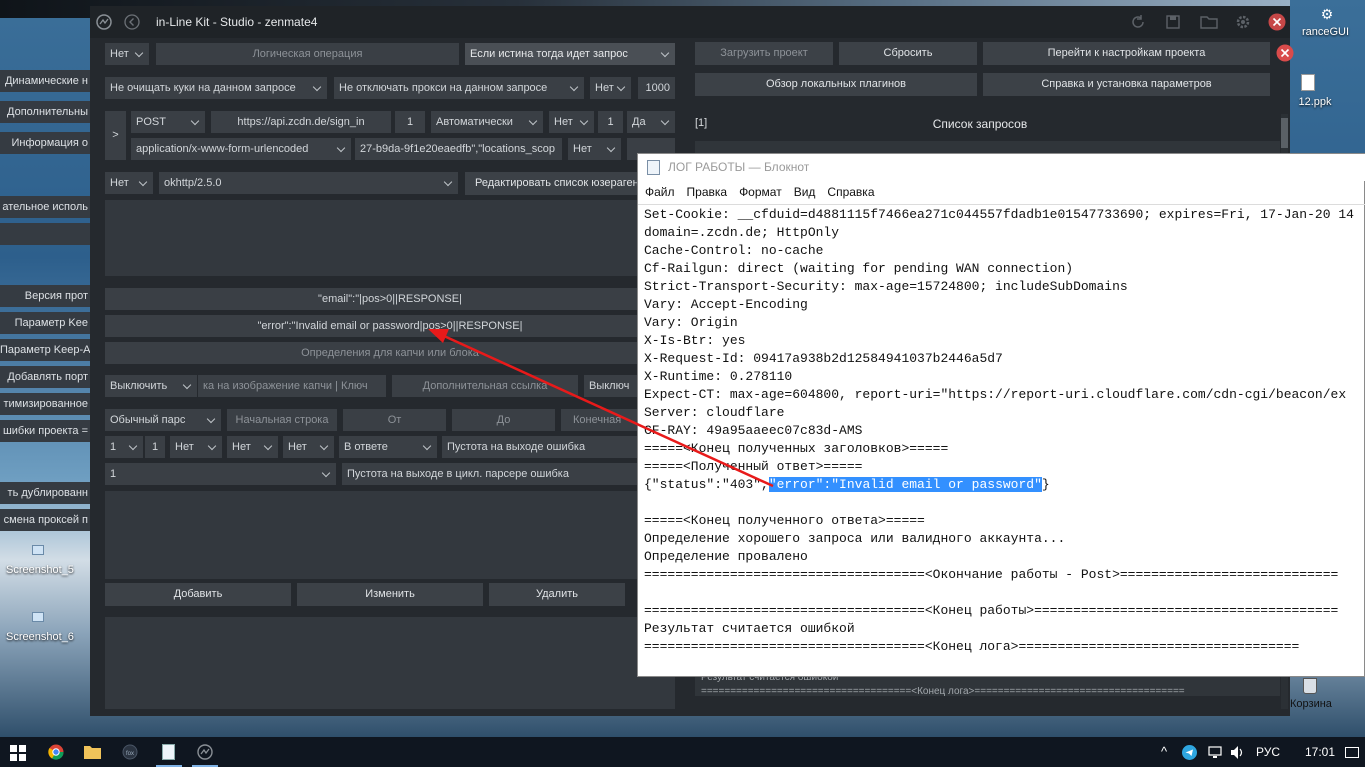  Describe the element at coordinates (45, 81) in the screenshot. I see `left-app-label: Динамические н` at that location.